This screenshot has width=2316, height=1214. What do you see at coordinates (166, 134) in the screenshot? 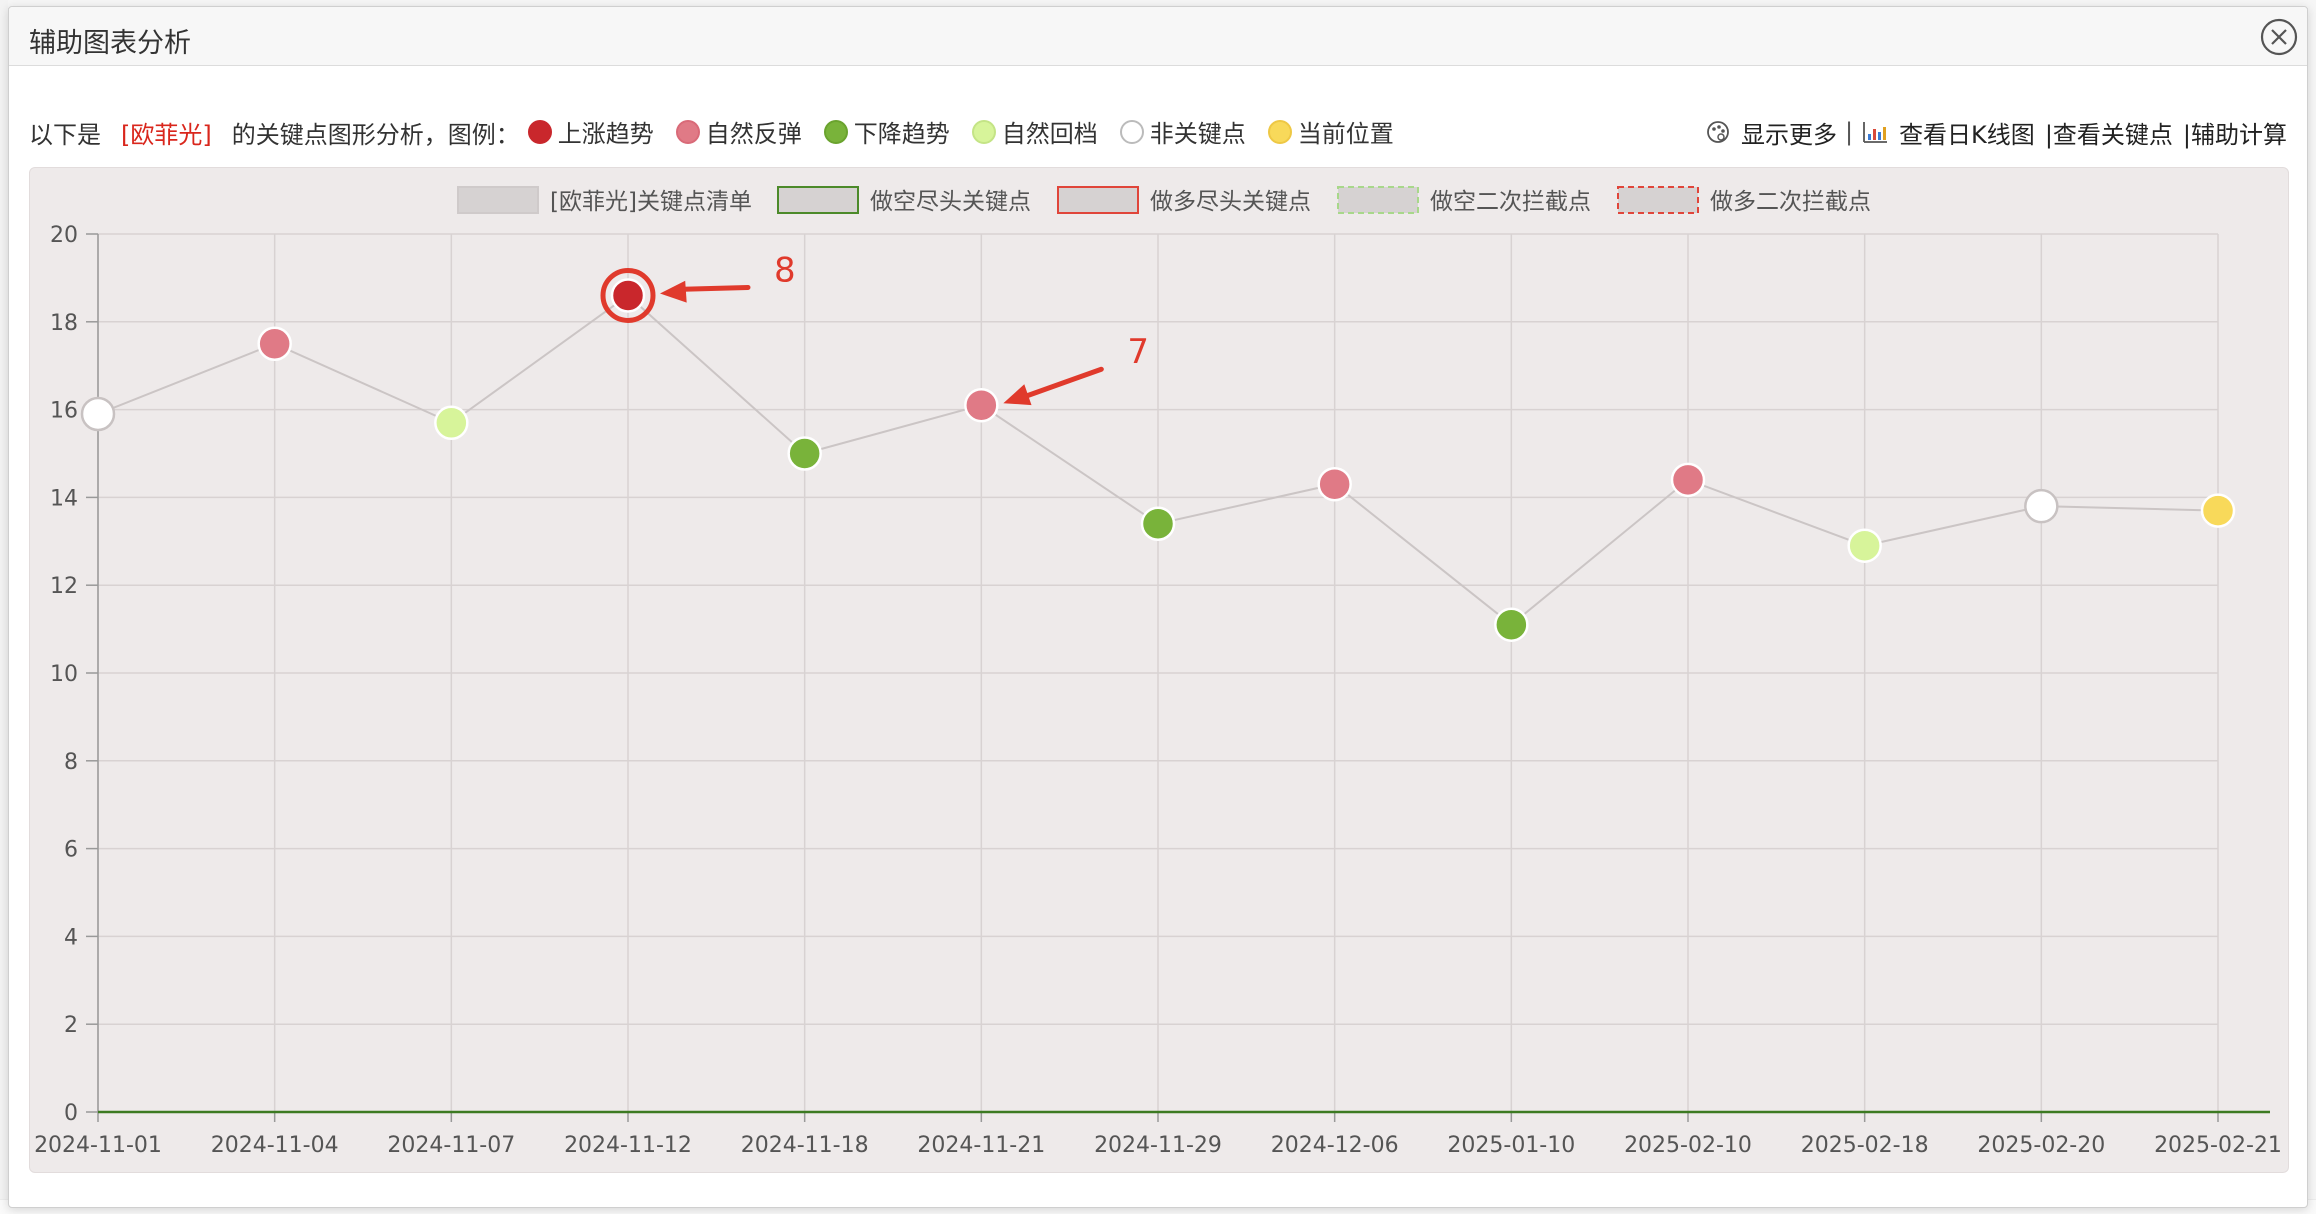
I see `stock-name: [欧菲光]` at bounding box center [166, 134].